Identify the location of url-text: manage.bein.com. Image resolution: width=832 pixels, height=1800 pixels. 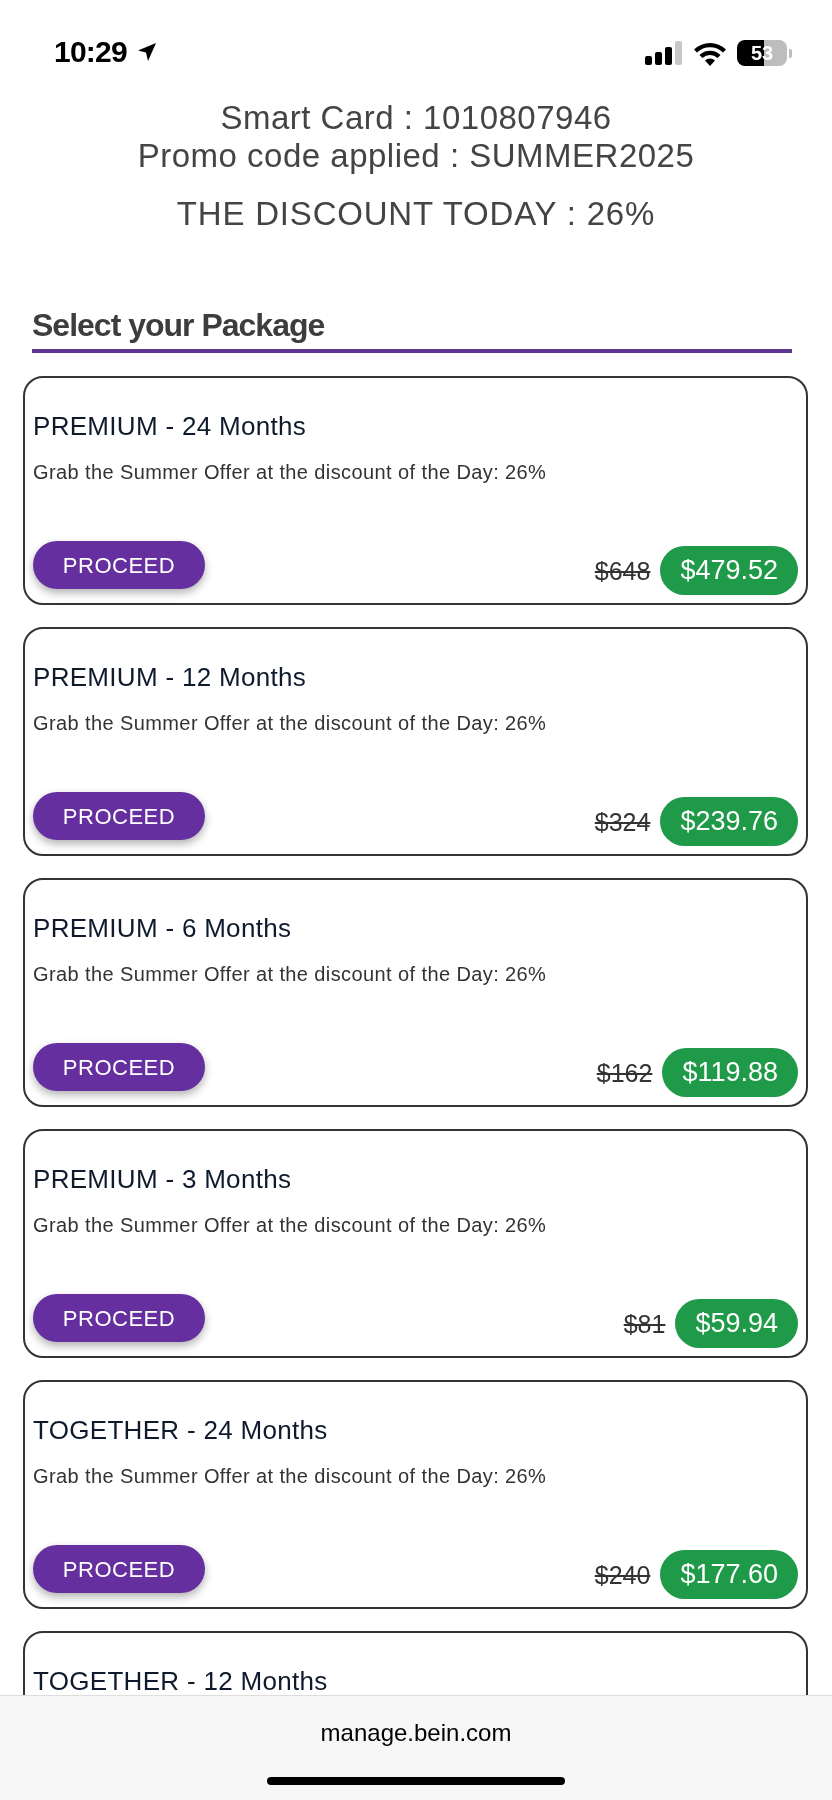
(416, 1733).